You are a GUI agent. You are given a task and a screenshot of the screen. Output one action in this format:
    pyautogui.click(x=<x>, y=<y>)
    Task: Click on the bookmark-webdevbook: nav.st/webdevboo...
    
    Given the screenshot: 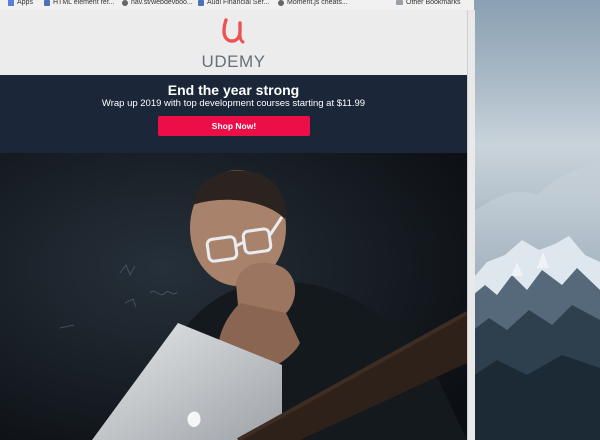 What is the action you would take?
    pyautogui.click(x=157, y=4)
    